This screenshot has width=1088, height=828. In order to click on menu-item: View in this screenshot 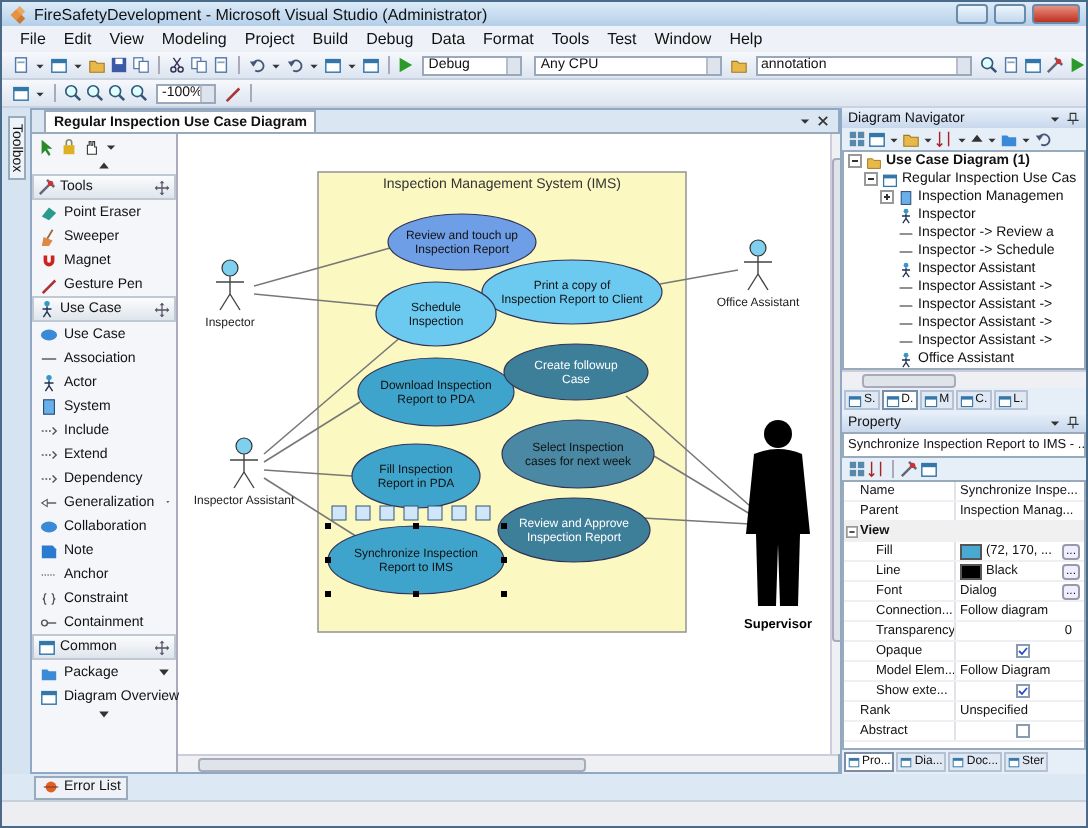, I will do `click(126, 39)`.